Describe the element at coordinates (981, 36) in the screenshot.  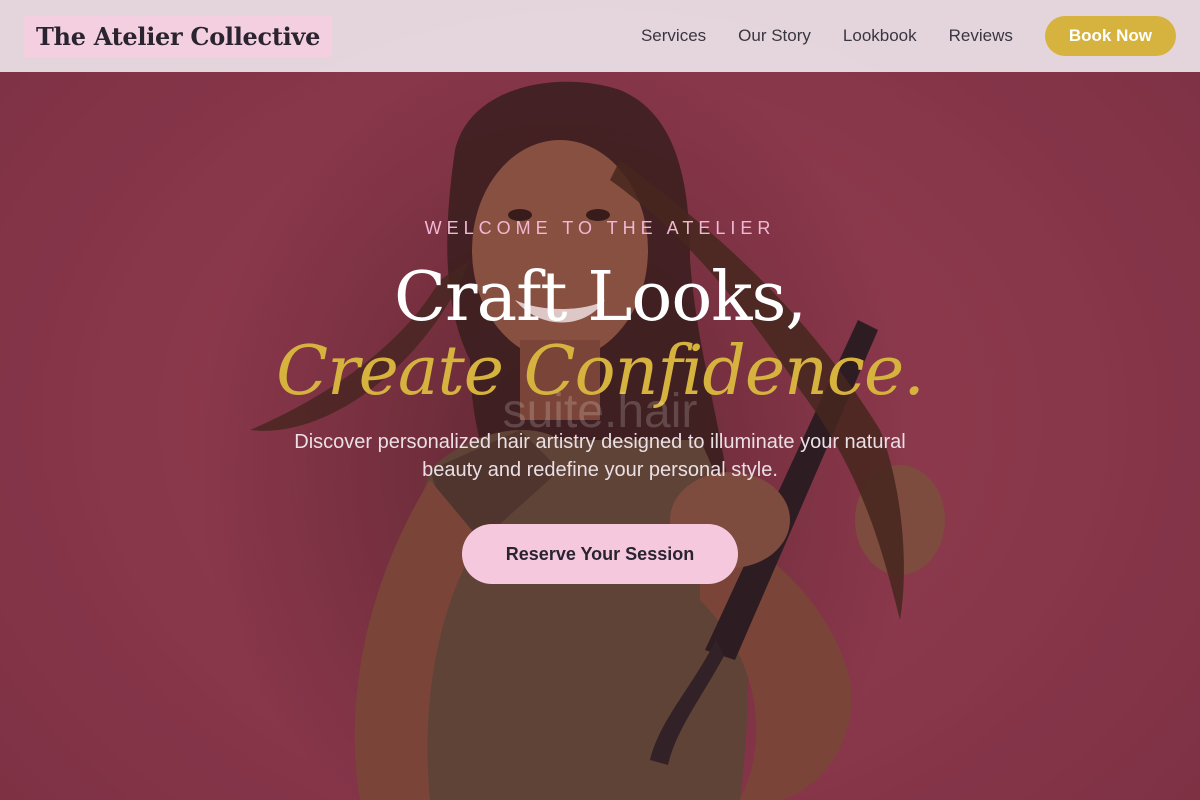
I see `nav-link-reviews: Reviews` at that location.